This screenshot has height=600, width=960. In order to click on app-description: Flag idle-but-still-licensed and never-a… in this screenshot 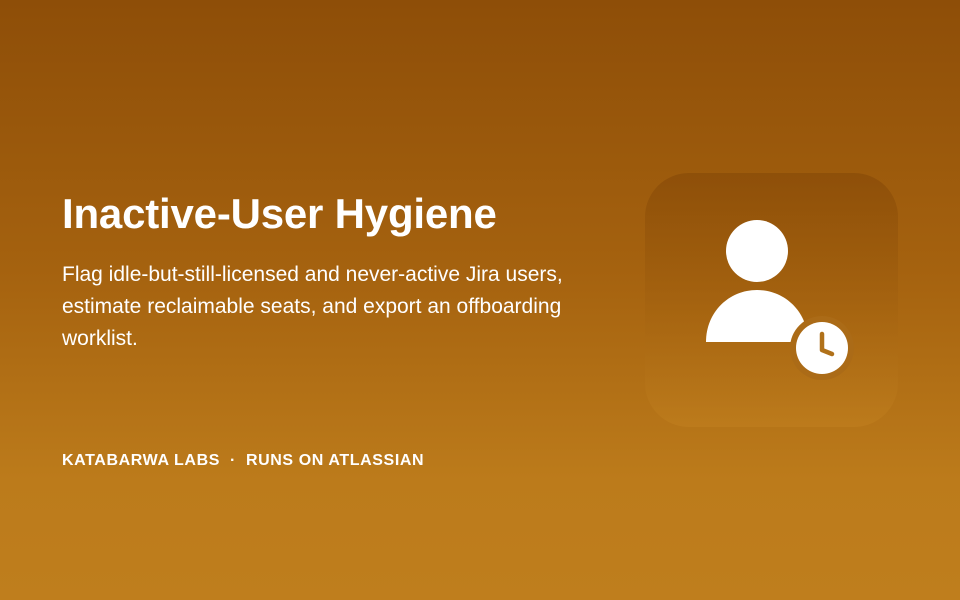, I will do `click(312, 306)`.